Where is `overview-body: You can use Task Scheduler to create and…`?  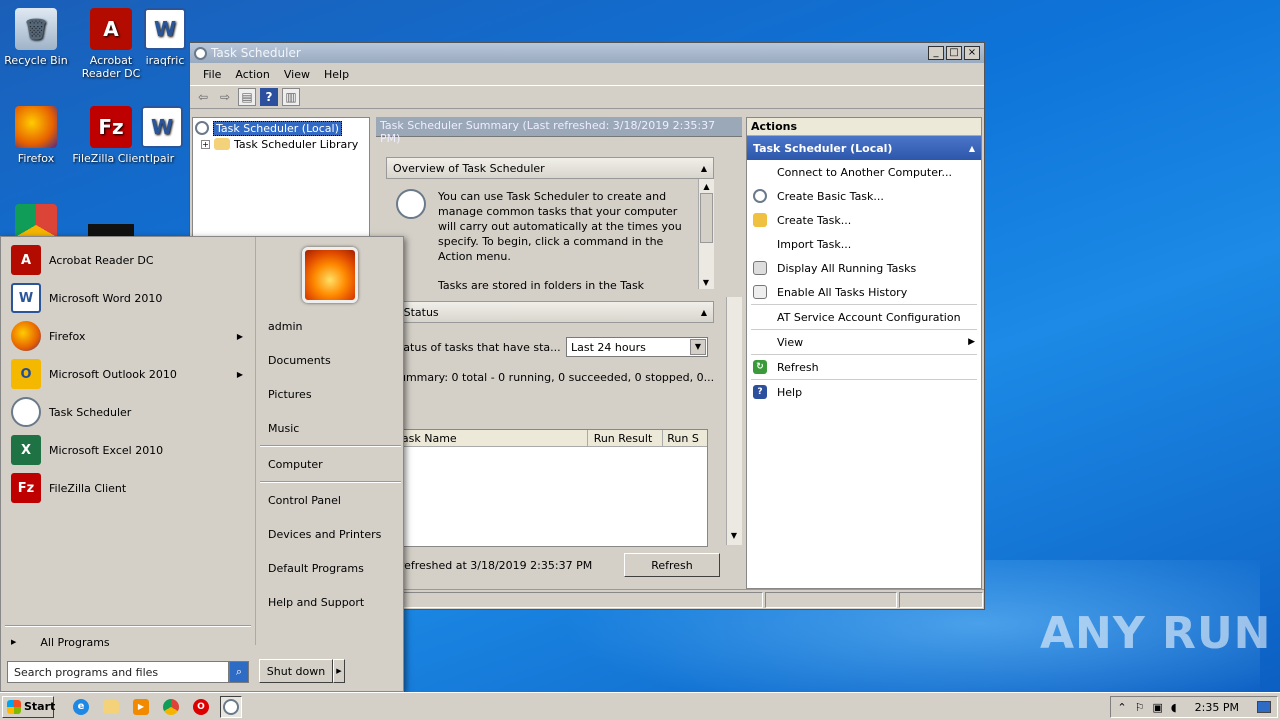 overview-body: You can use Task Scheduler to create and… is located at coordinates (550, 234).